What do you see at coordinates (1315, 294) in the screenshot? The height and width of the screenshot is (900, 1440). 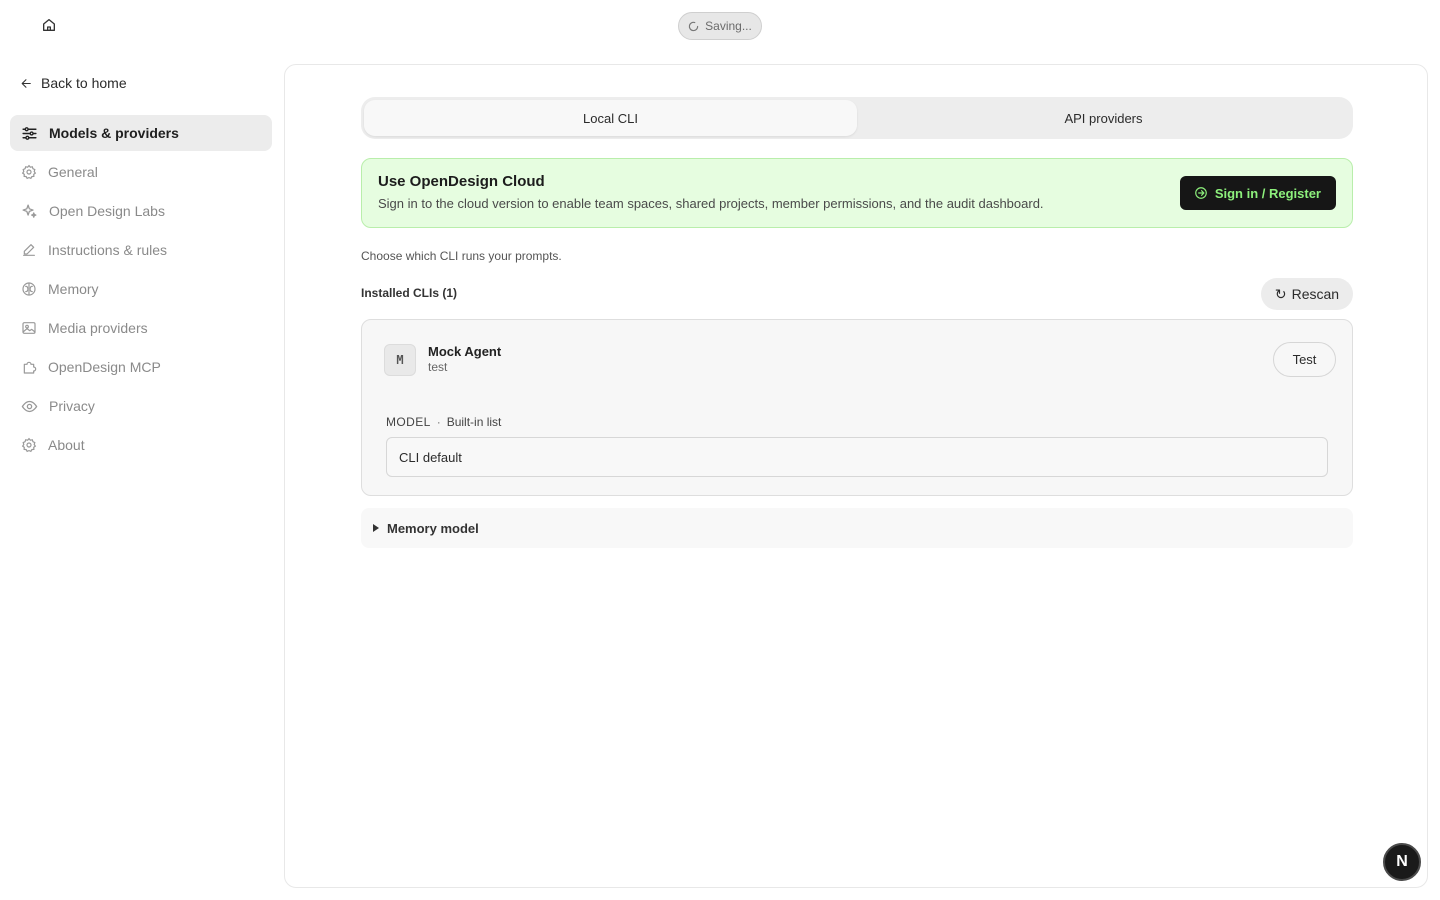 I see `rescan-label: Rescan` at bounding box center [1315, 294].